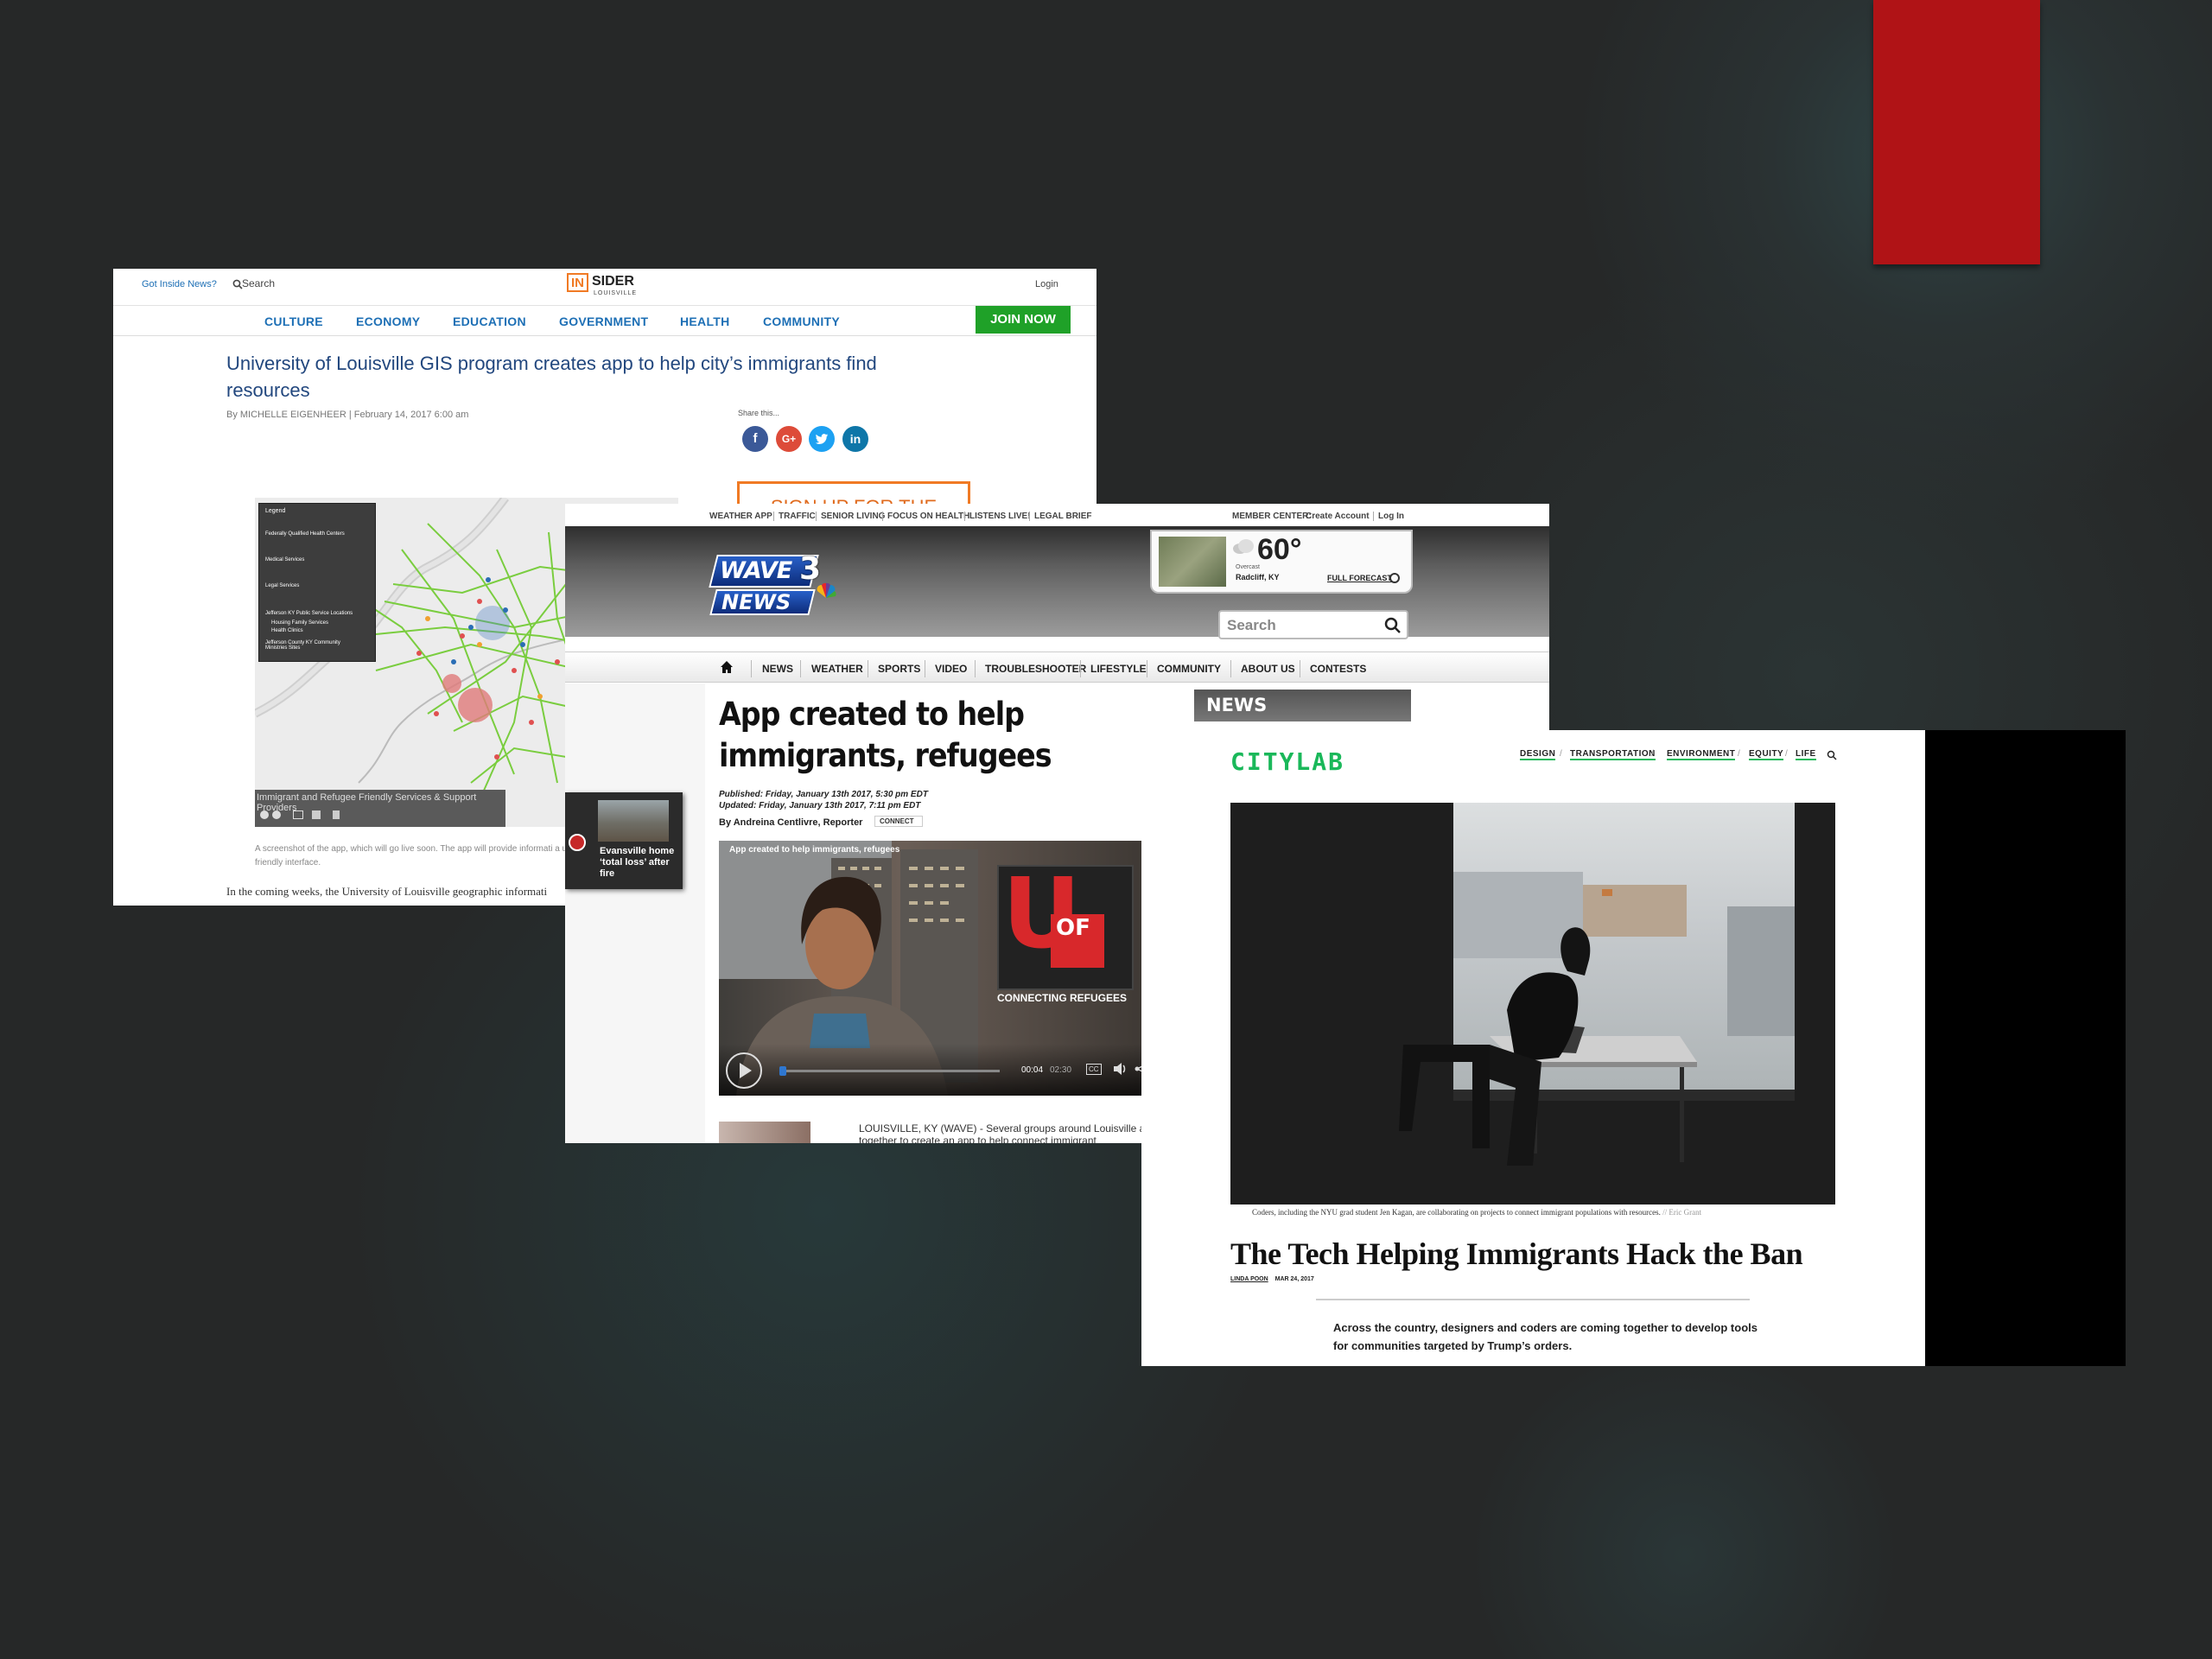  I want to click on list-icon, so click(298, 814).